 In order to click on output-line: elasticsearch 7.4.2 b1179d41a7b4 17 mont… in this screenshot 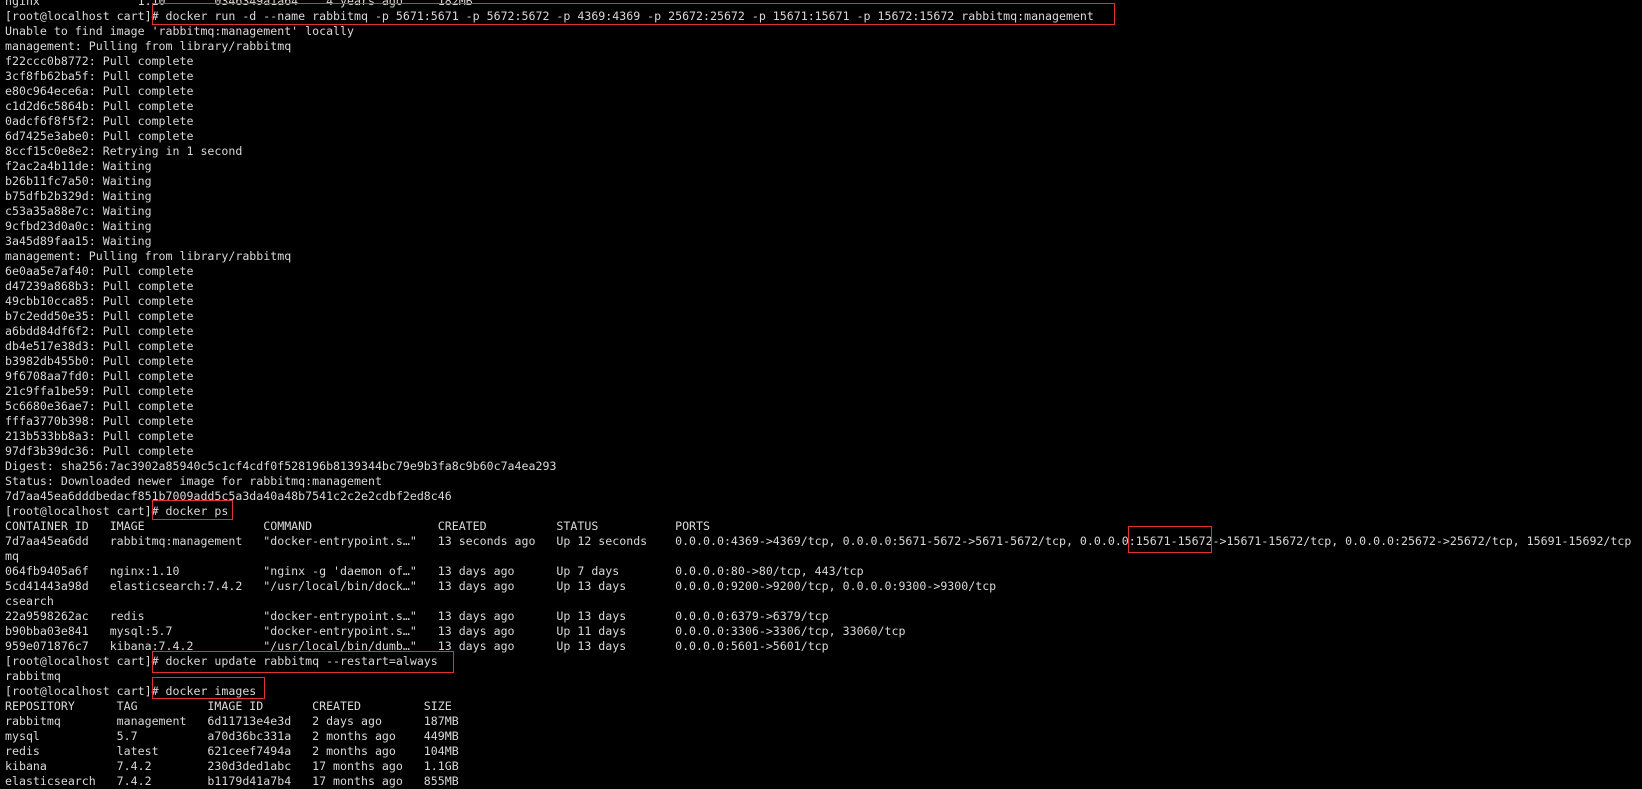, I will do `click(232, 781)`.